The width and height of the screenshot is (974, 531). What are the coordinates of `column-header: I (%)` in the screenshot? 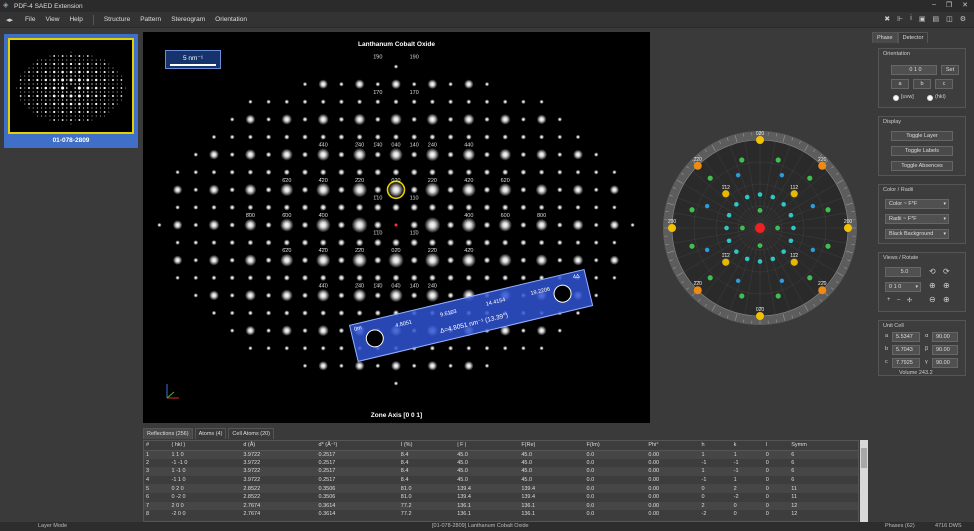 It's located at (427, 446).